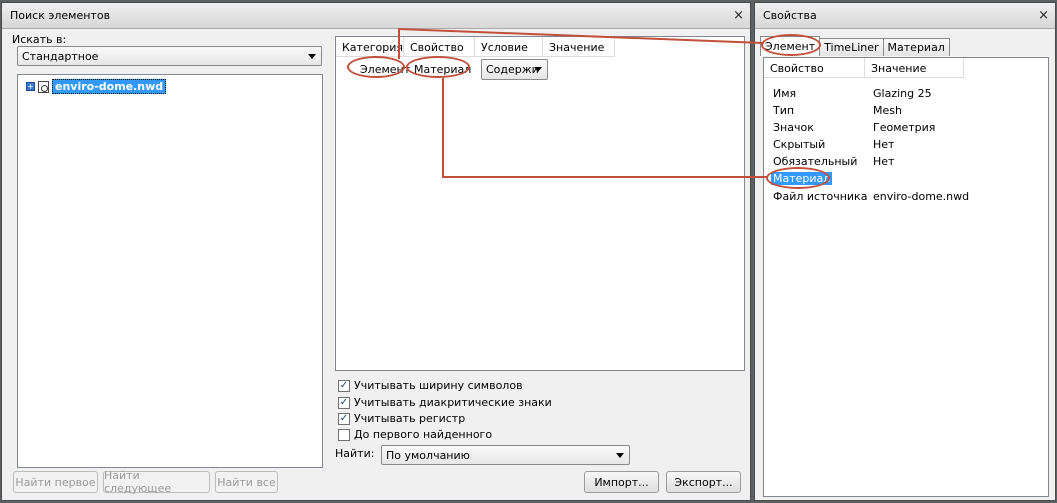  Describe the element at coordinates (30, 86) in the screenshot. I see `expand-icon: +` at that location.